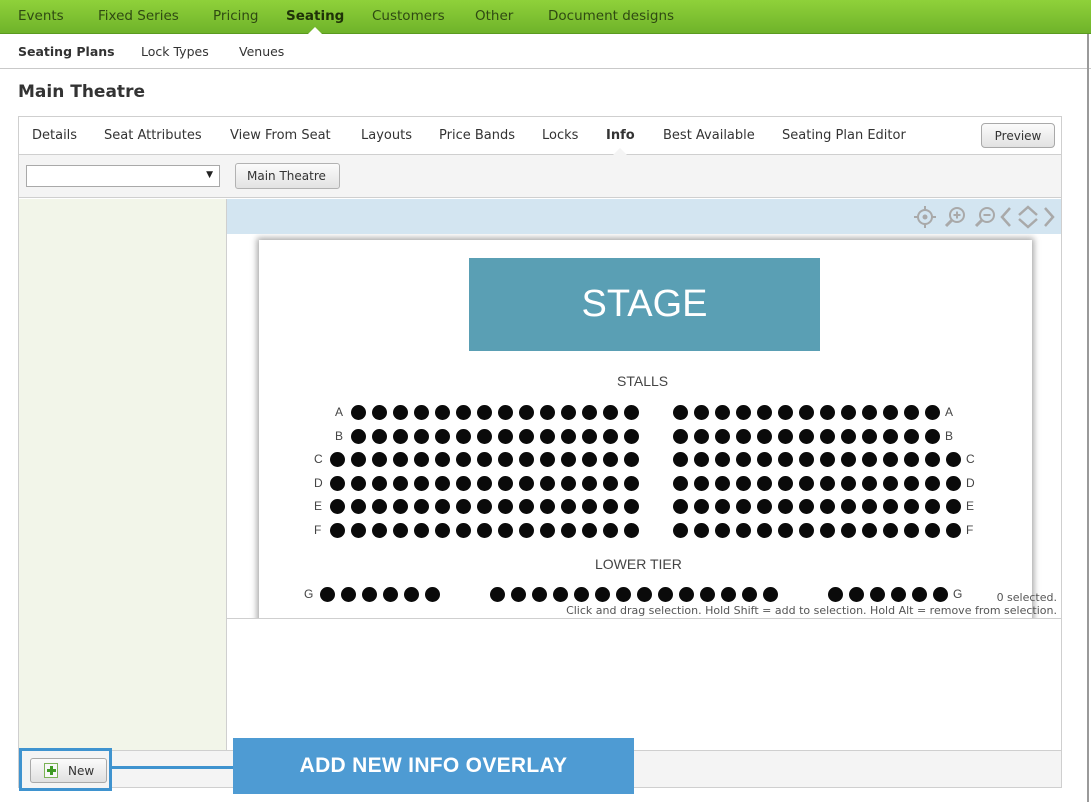 The image size is (1091, 802). I want to click on tab-info: Info, so click(620, 135).